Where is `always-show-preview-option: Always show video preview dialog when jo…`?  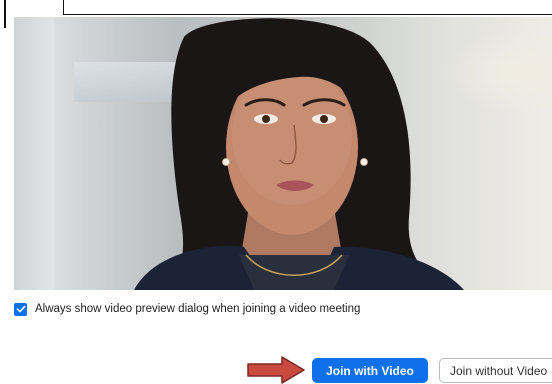 always-show-preview-option: Always show video preview dialog when jo… is located at coordinates (187, 309).